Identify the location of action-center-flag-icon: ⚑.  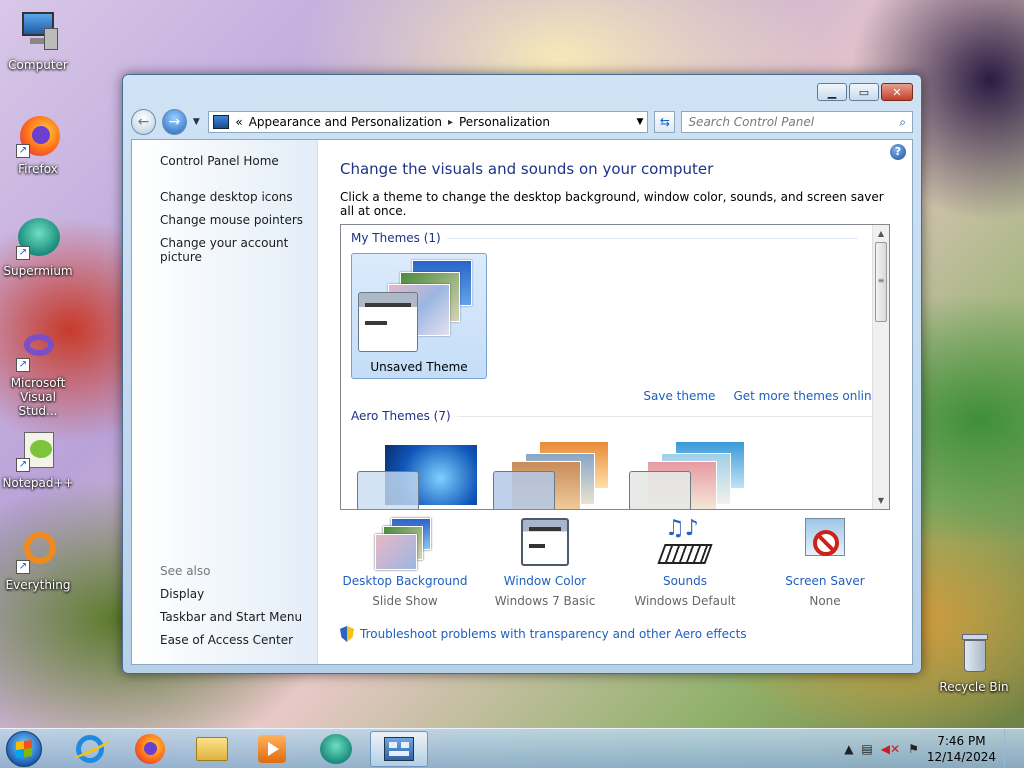
(913, 749).